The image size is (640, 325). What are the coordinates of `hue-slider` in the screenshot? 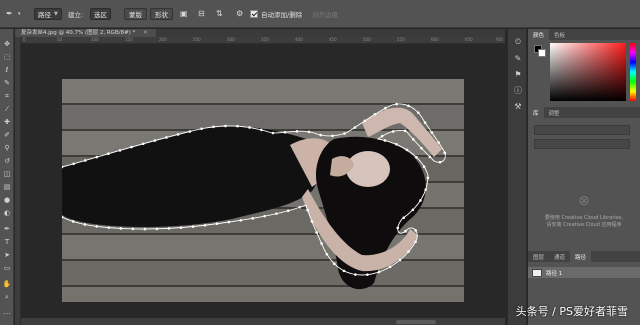 It's located at (633, 72).